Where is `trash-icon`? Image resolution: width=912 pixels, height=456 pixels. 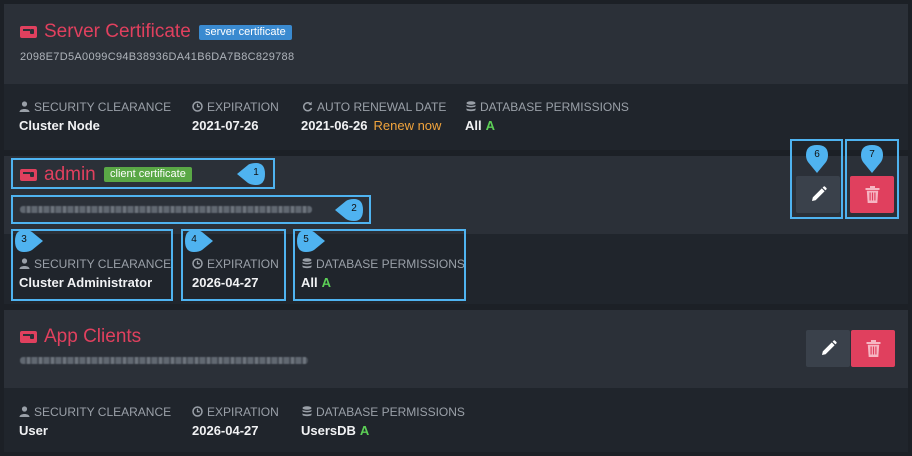 trash-icon is located at coordinates (873, 348).